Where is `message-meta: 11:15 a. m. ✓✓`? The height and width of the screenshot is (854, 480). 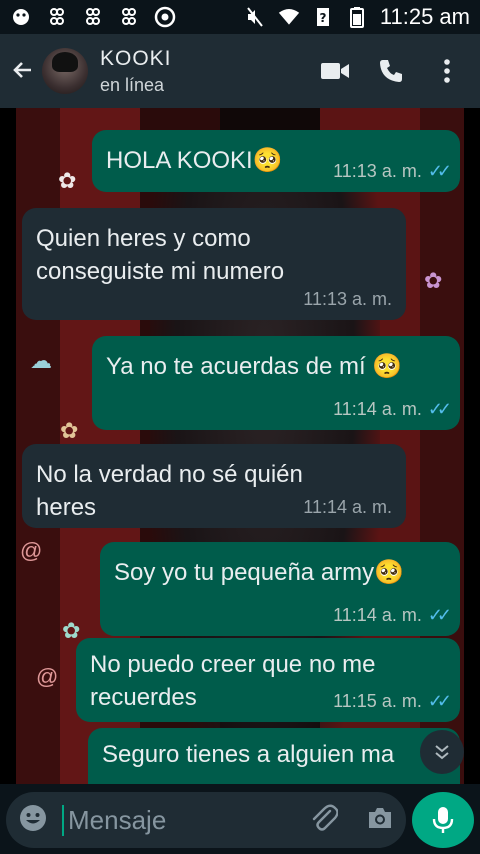
message-meta: 11:15 a. m. ✓✓ is located at coordinates (392, 701).